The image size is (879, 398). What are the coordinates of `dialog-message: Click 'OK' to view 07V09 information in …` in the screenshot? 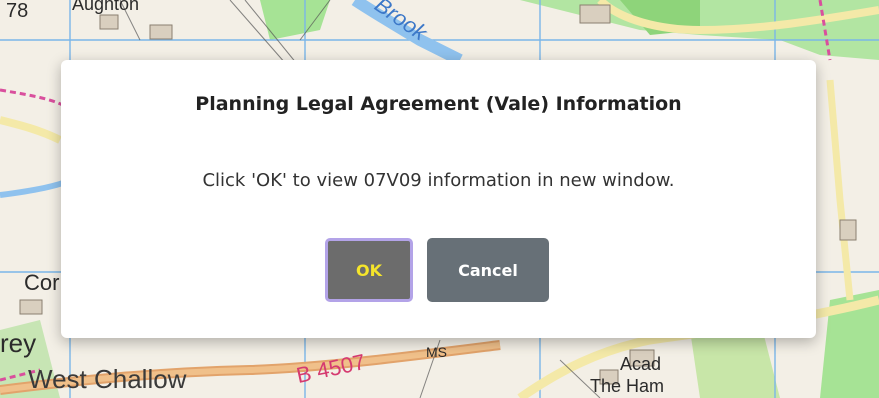 It's located at (438, 180).